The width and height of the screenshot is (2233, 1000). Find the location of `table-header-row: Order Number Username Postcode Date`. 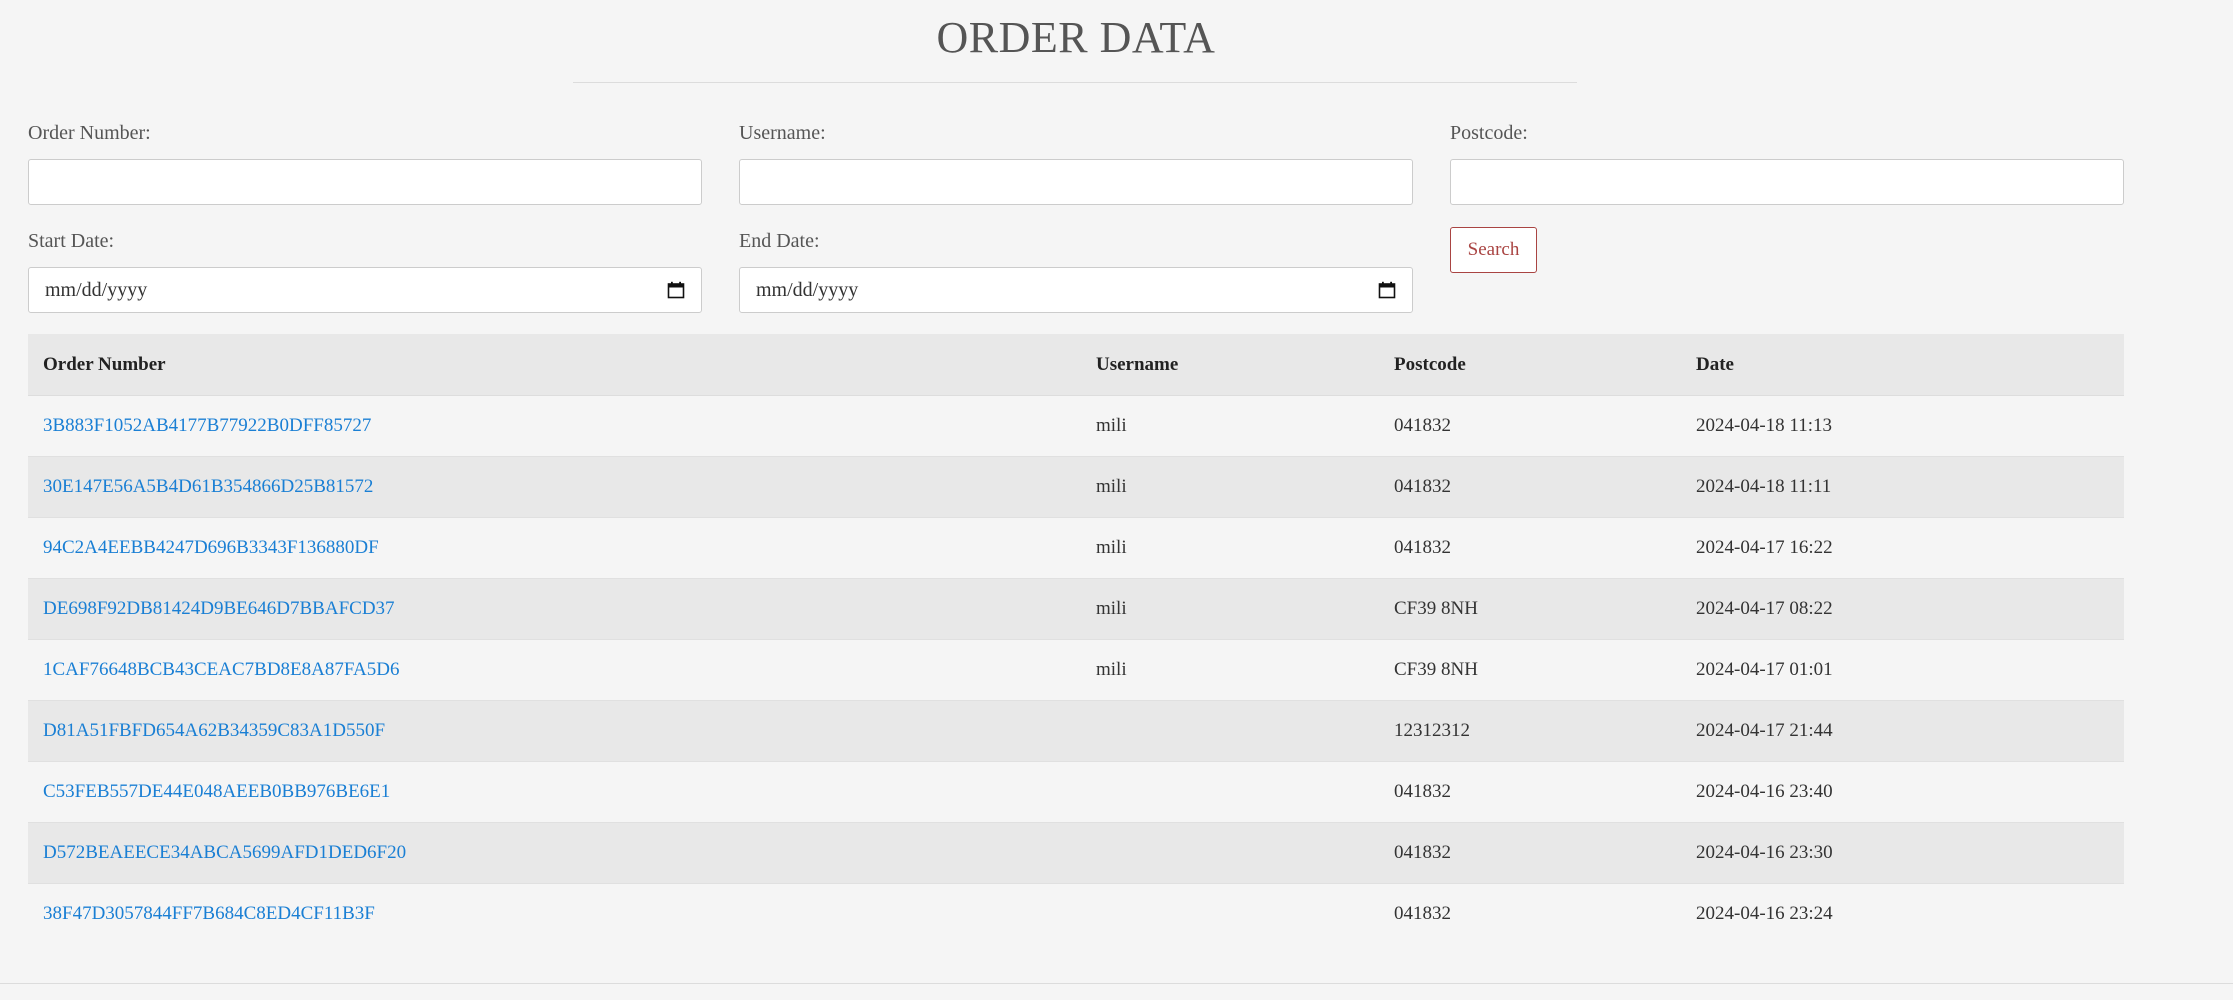

table-header-row: Order Number Username Postcode Date is located at coordinates (1076, 365).